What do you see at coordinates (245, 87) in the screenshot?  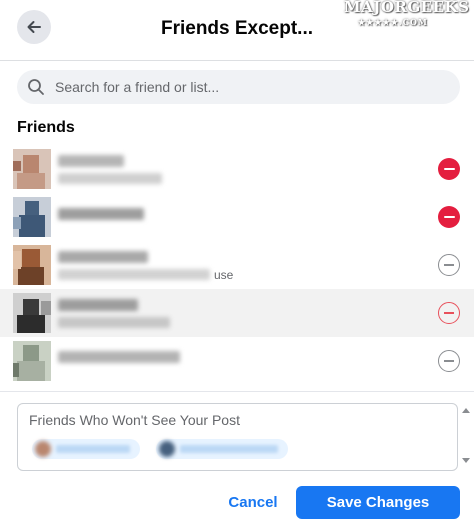 I see `search-input` at bounding box center [245, 87].